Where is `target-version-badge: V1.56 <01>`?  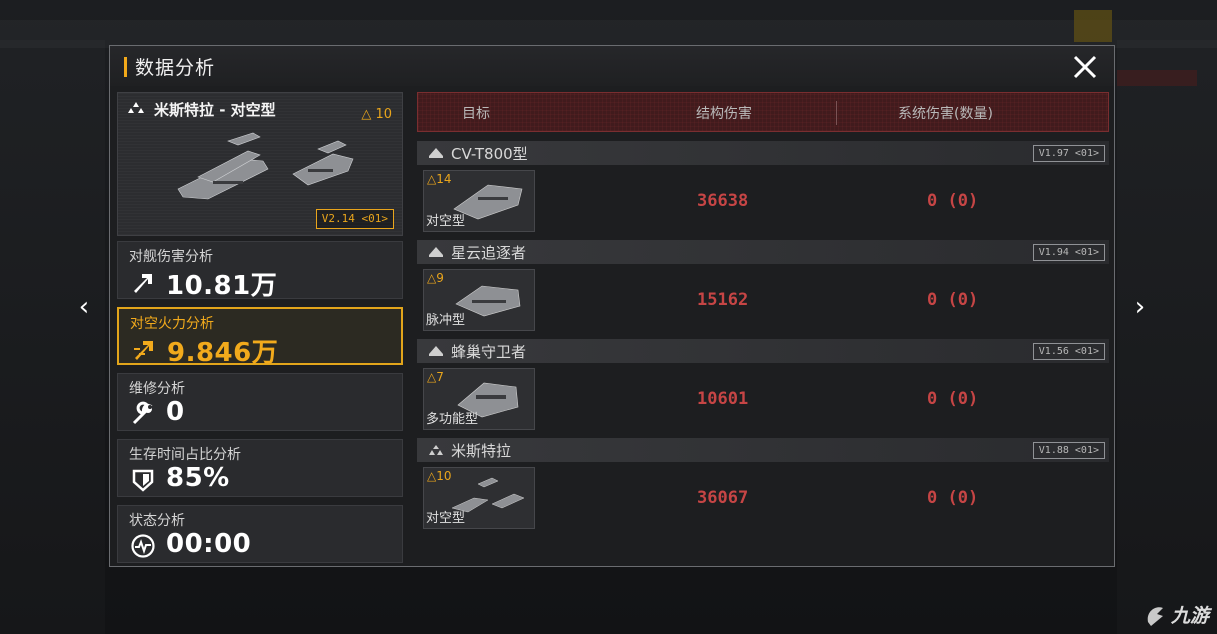
target-version-badge: V1.56 <01> is located at coordinates (1068, 351).